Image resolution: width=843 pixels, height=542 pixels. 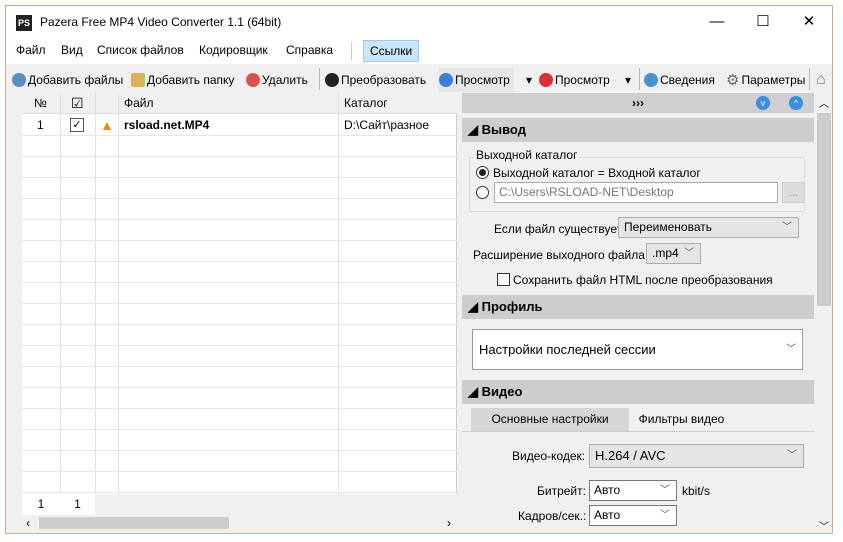 I want to click on info-icon, so click(x=651, y=80).